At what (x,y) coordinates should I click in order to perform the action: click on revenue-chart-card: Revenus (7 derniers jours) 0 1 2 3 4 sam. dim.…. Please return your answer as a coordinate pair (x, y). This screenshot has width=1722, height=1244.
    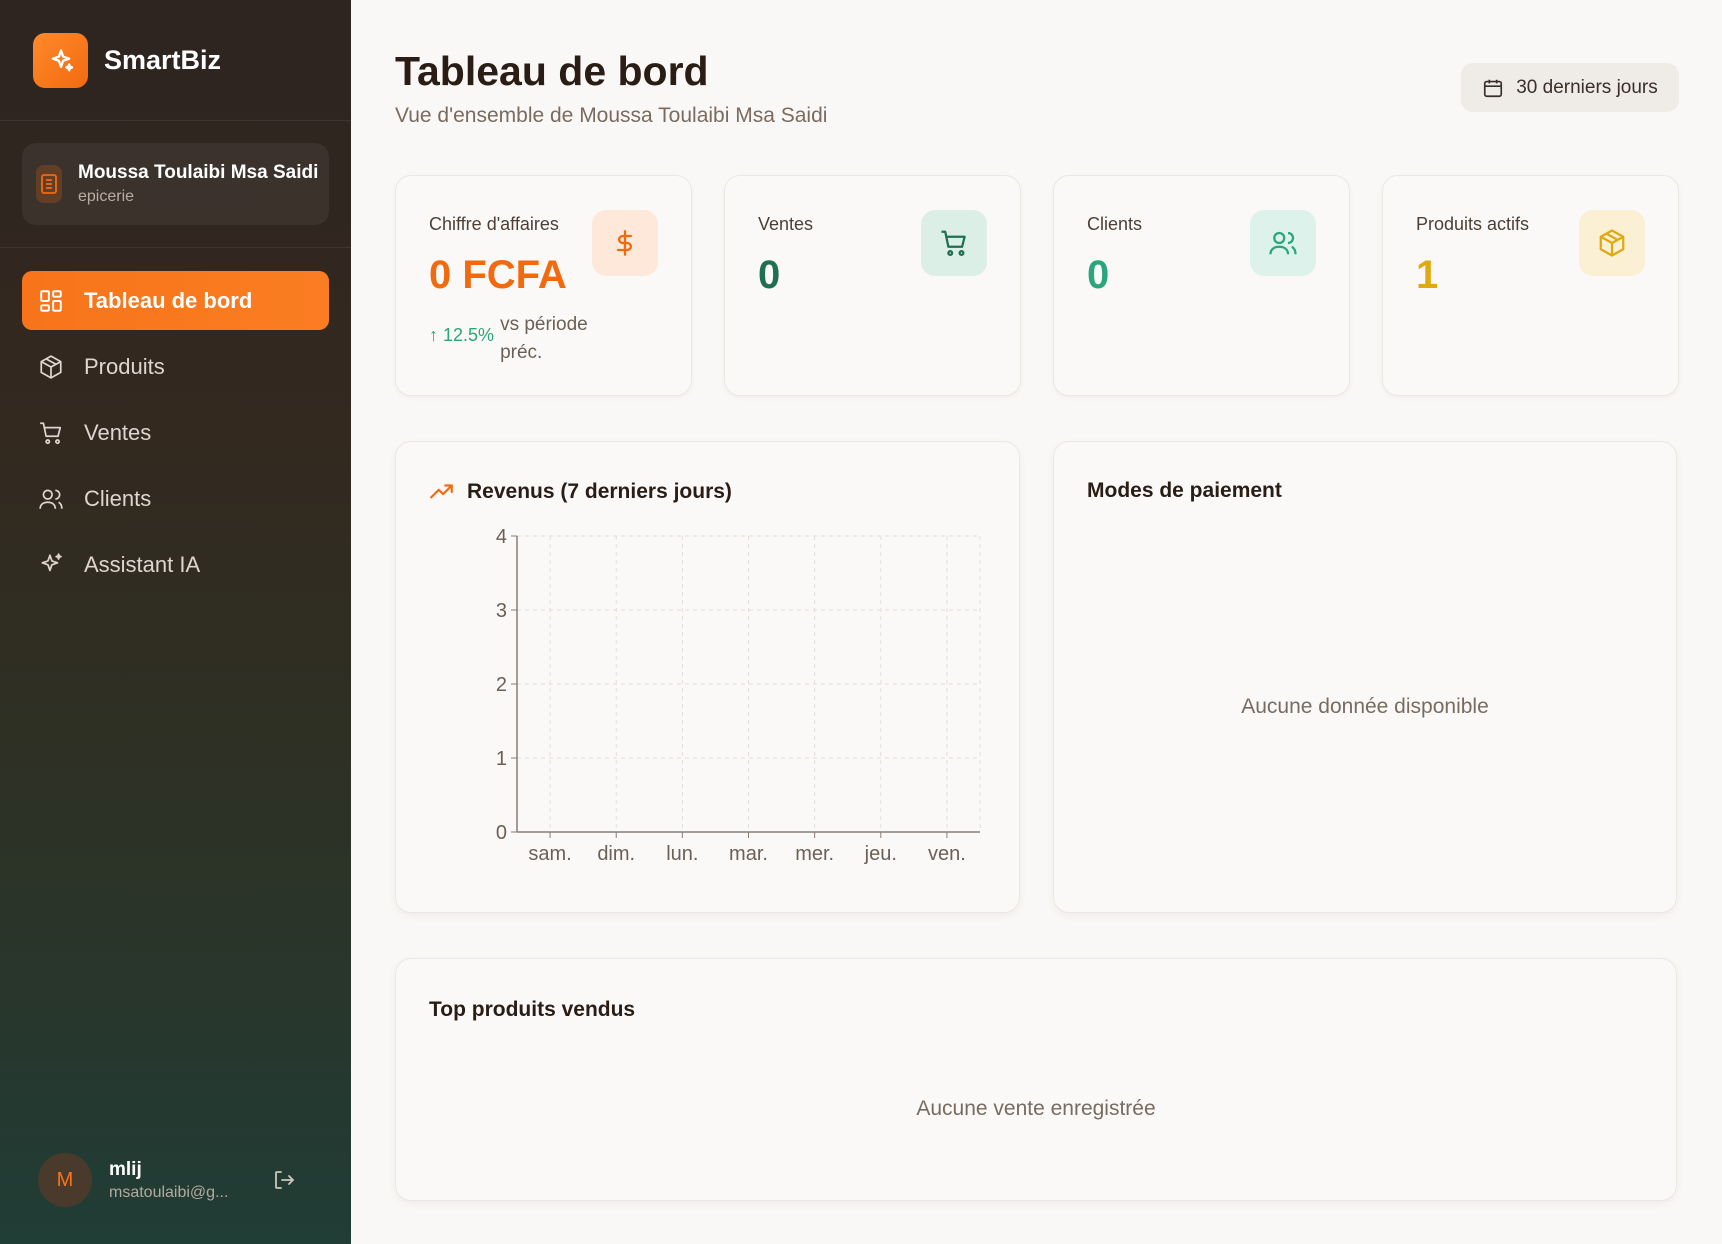
    Looking at the image, I should click on (707, 677).